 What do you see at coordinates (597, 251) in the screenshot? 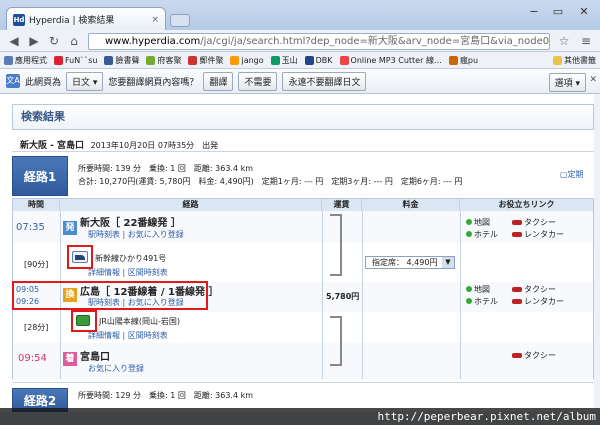
I see `scrollbar` at bounding box center [597, 251].